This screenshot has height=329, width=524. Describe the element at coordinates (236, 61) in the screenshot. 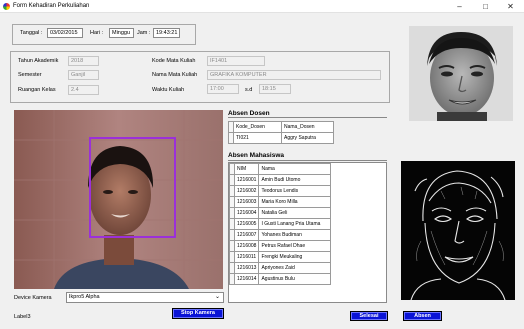

I see `kode-mk-field: IF1401` at that location.